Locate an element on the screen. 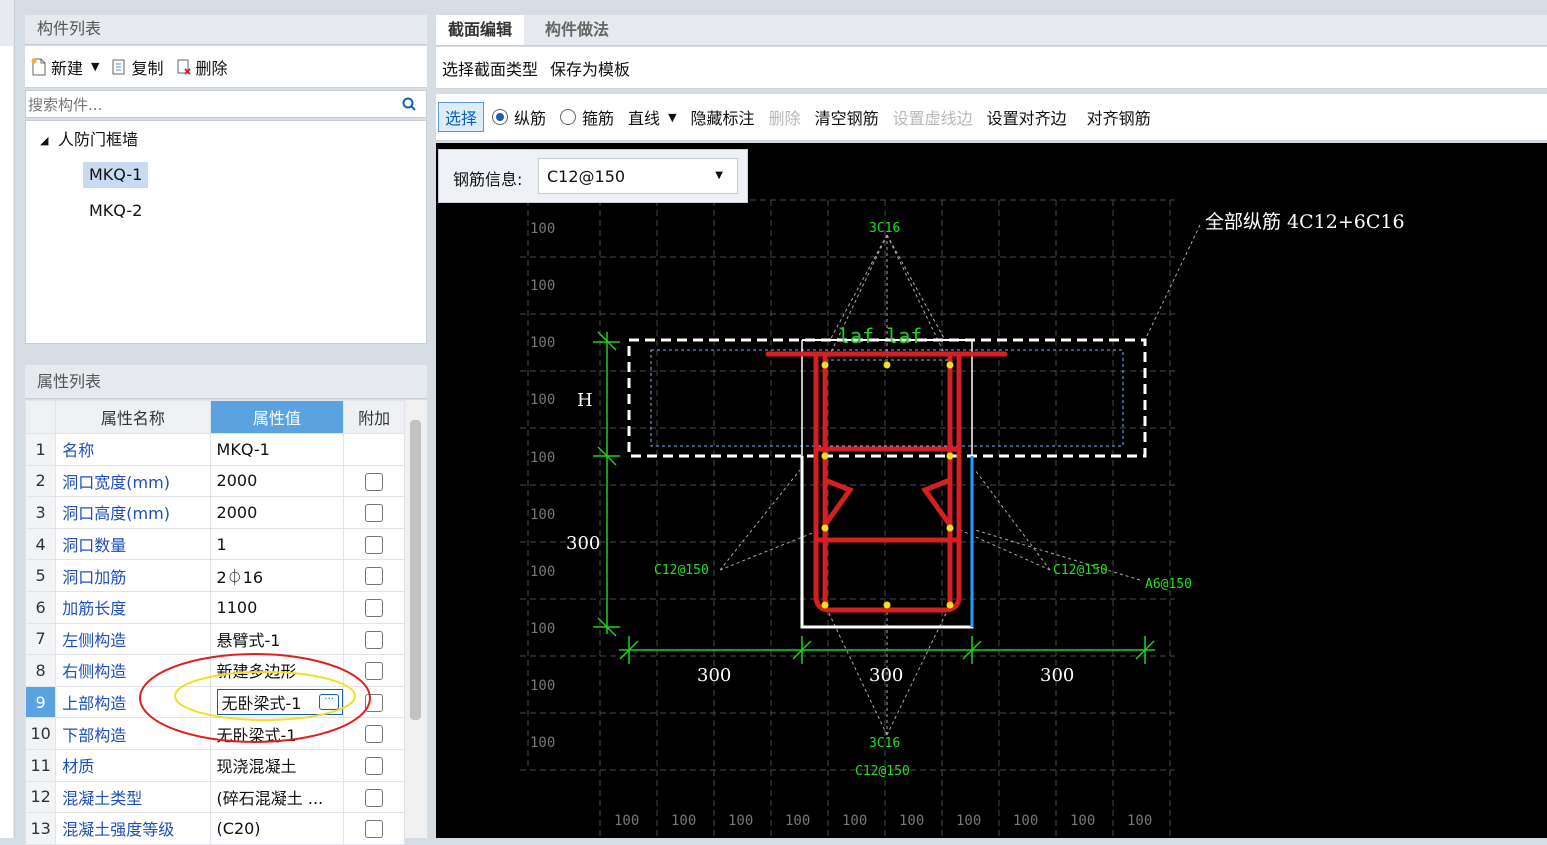 The width and height of the screenshot is (1547, 845). clear-rebar-button: 清空钢筋 is located at coordinates (847, 117).